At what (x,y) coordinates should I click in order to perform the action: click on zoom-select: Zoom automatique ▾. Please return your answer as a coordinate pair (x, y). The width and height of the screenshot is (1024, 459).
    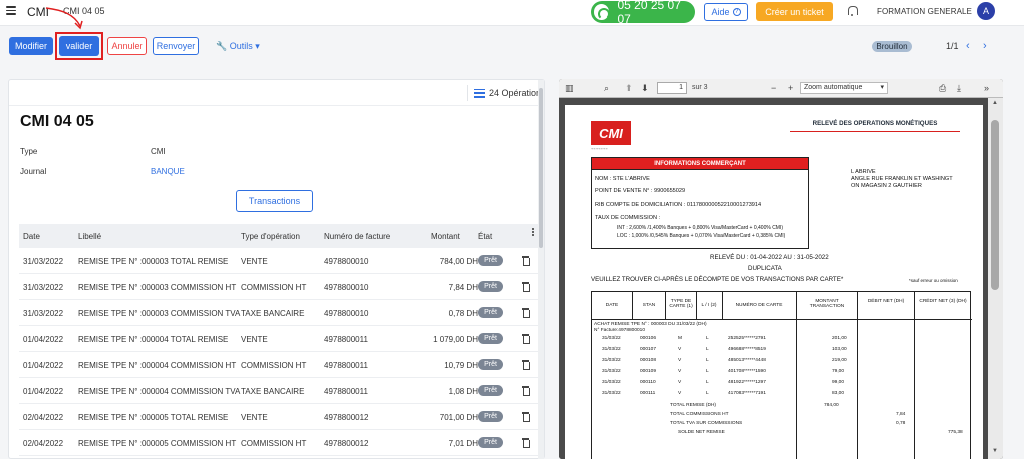
    Looking at the image, I should click on (844, 88).